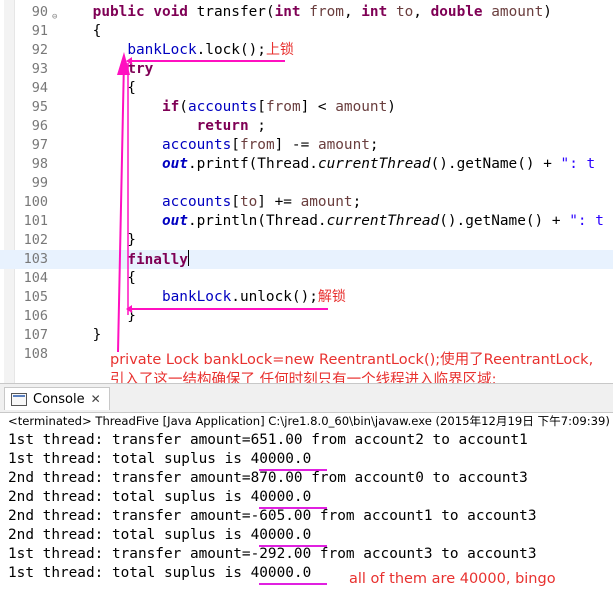 This screenshot has width=613, height=592. I want to click on line-number: 108, so click(35, 354).